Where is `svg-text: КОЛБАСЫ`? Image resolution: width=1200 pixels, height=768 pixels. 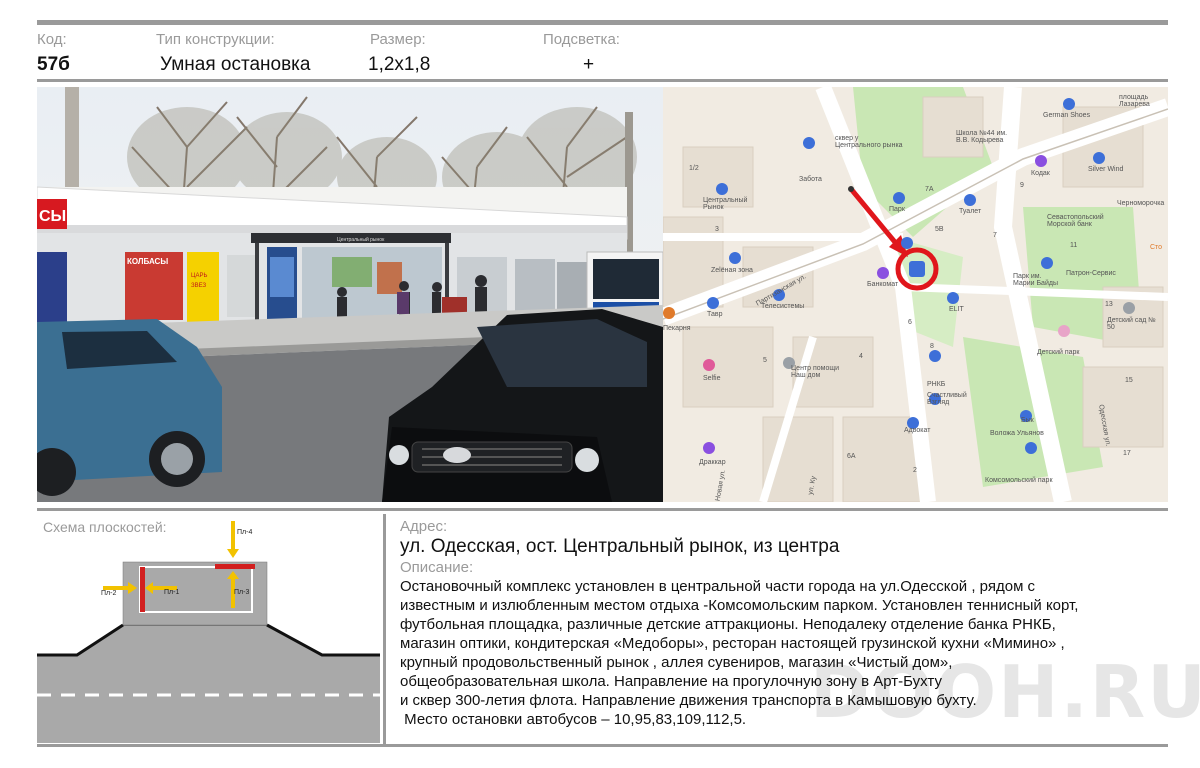
svg-text: КОЛБАСЫ is located at coordinates (147, 261).